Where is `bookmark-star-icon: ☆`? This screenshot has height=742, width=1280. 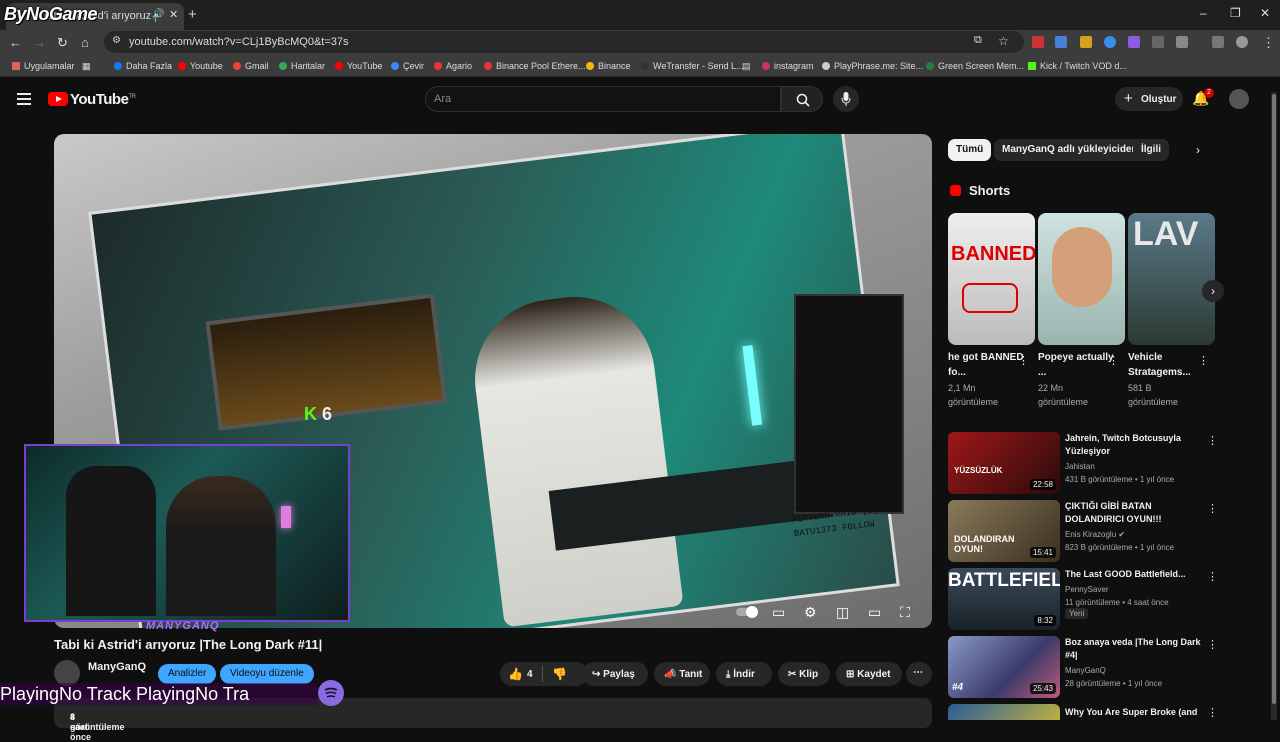
bookmark-star-icon: ☆ is located at coordinates (1003, 41).